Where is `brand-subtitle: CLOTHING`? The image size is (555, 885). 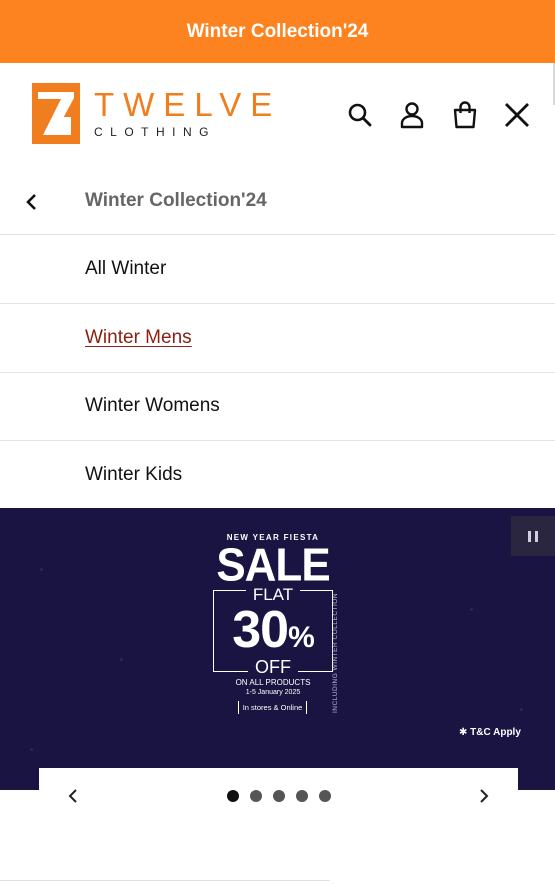
brand-subtitle: CLOTHING is located at coordinates (155, 132).